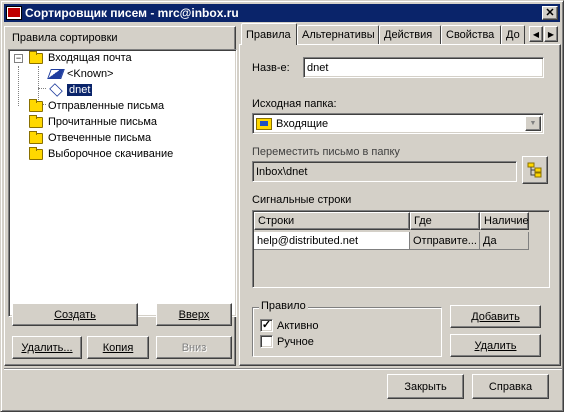 The height and width of the screenshot is (412, 564). I want to click on add-string-button-label: Добавить, so click(495, 316).